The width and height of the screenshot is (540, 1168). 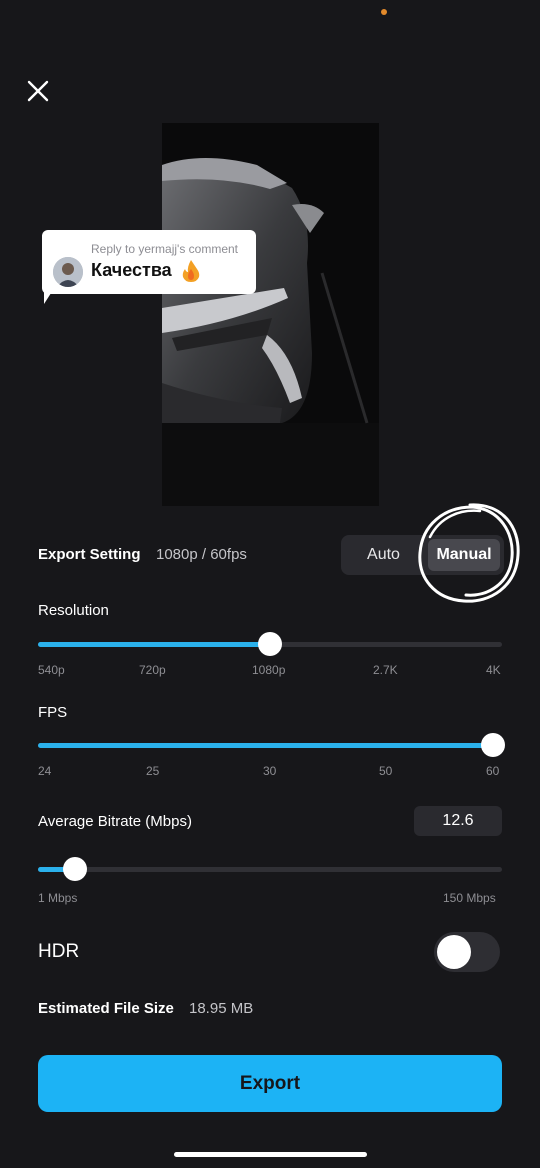 What do you see at coordinates (38, 91) in the screenshot?
I see `close-icon` at bounding box center [38, 91].